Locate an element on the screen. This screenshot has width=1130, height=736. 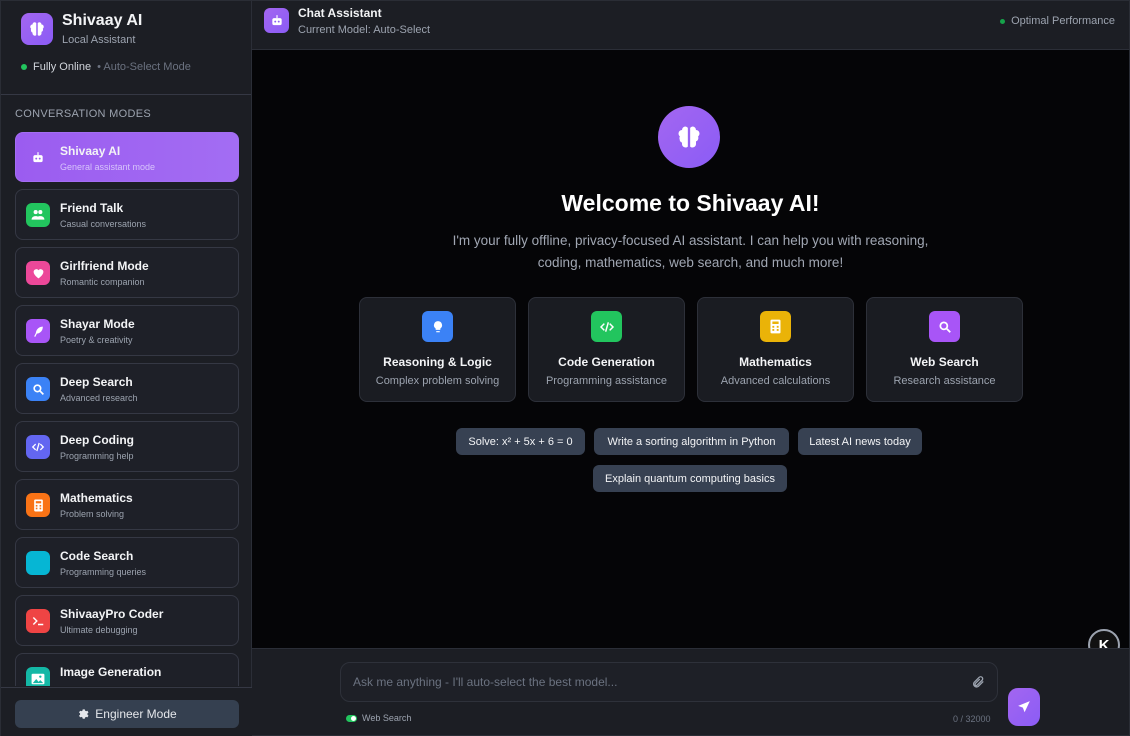
mode-name: ShivaayPro Coder is located at coordinates (112, 614).